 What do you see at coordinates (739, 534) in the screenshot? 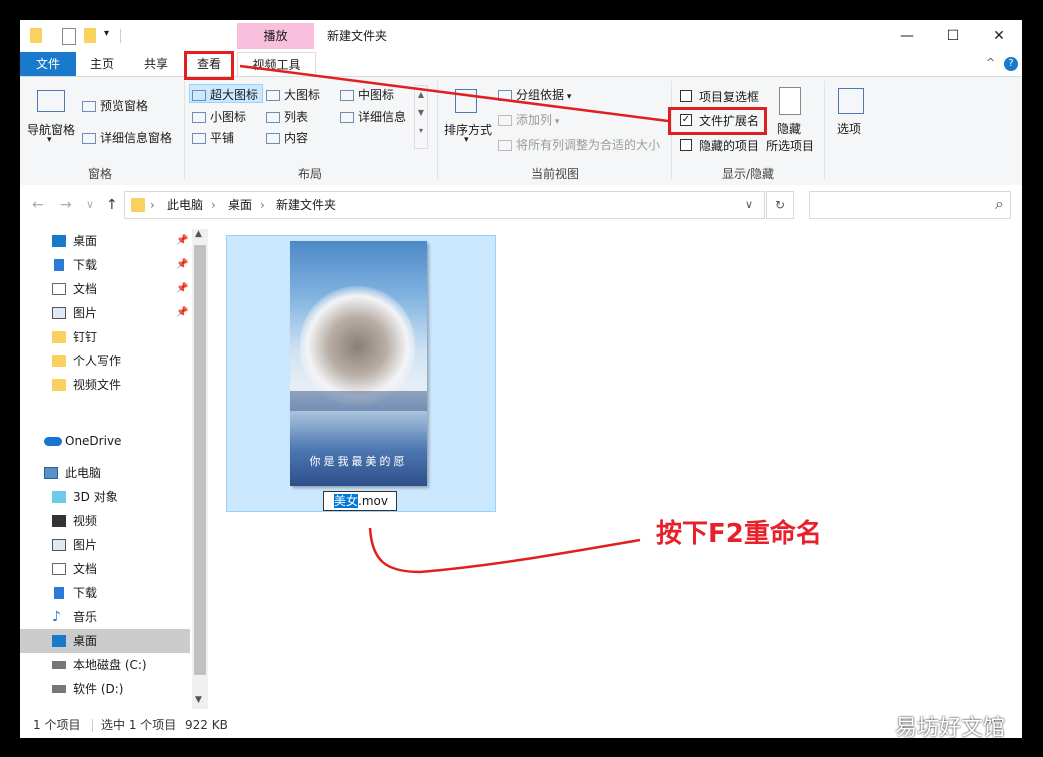
I see `annotation-text: 按下F2重命名` at bounding box center [739, 534].